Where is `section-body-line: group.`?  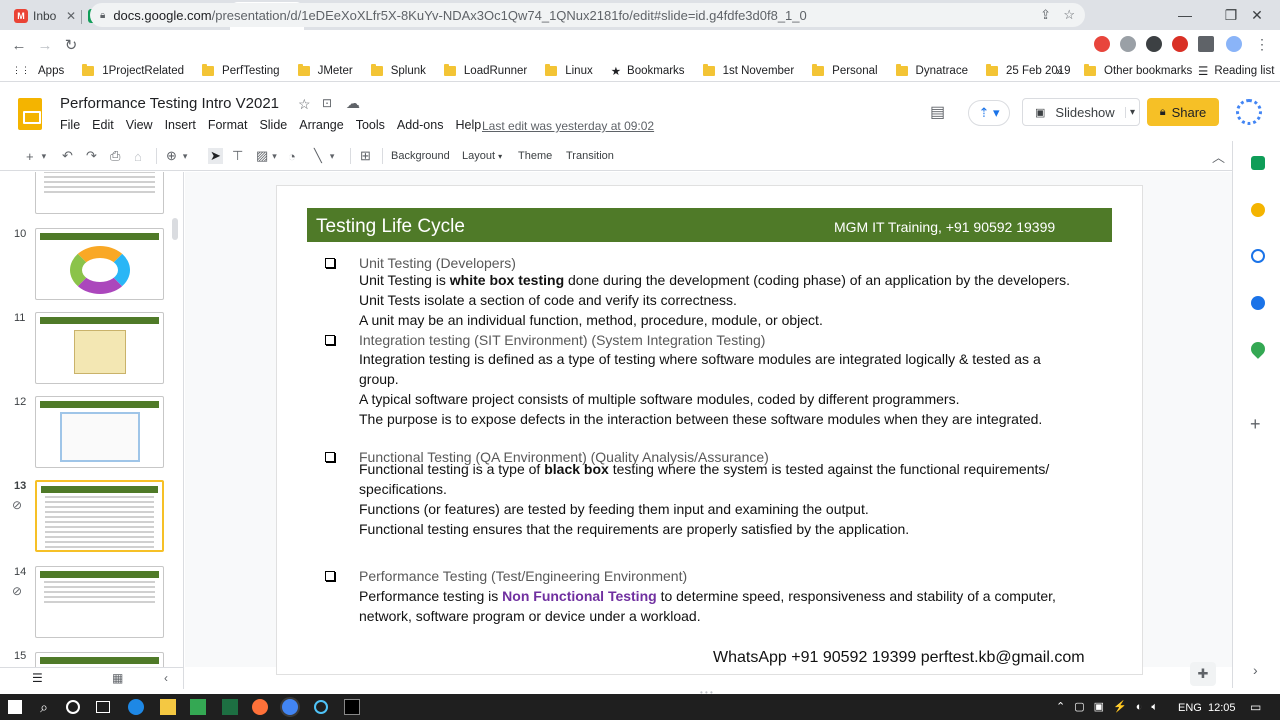 section-body-line: group. is located at coordinates (379, 379).